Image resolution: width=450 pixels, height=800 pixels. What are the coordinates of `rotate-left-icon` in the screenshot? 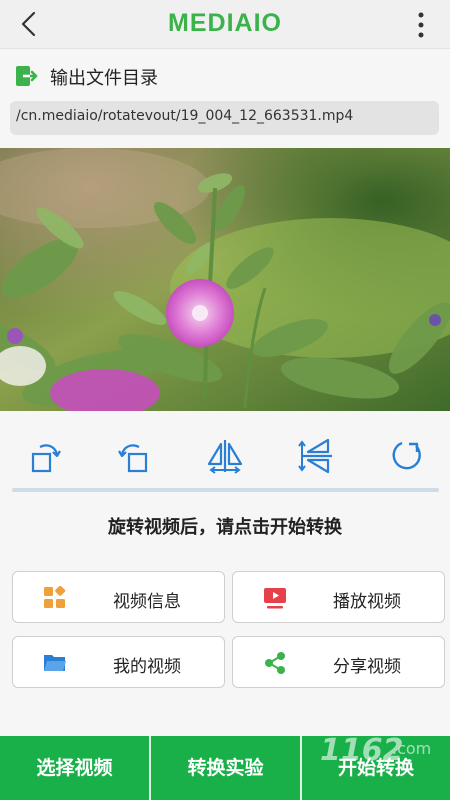 It's located at (46, 458).